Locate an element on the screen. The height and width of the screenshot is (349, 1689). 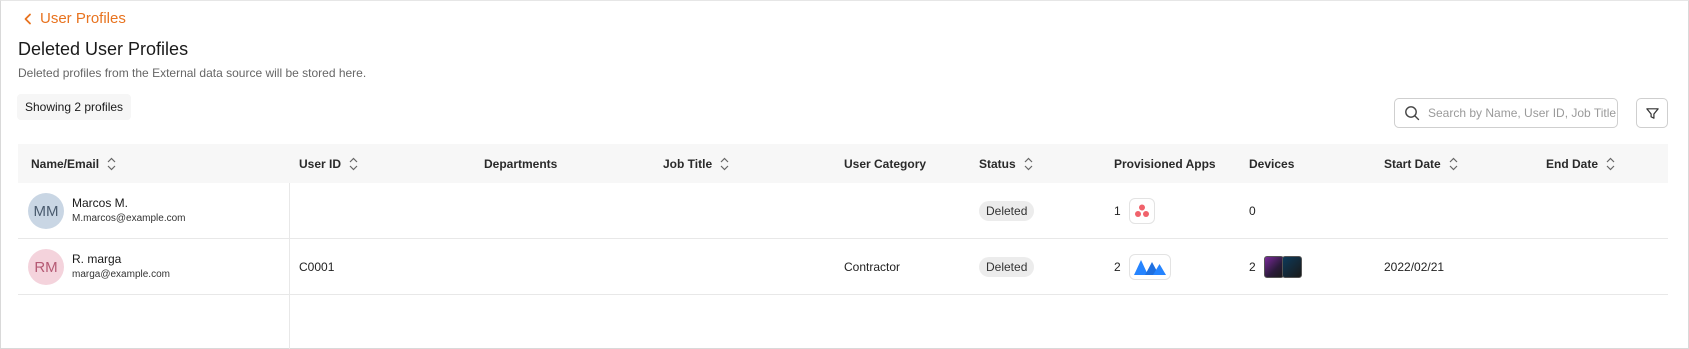
avatar: RM is located at coordinates (46, 267).